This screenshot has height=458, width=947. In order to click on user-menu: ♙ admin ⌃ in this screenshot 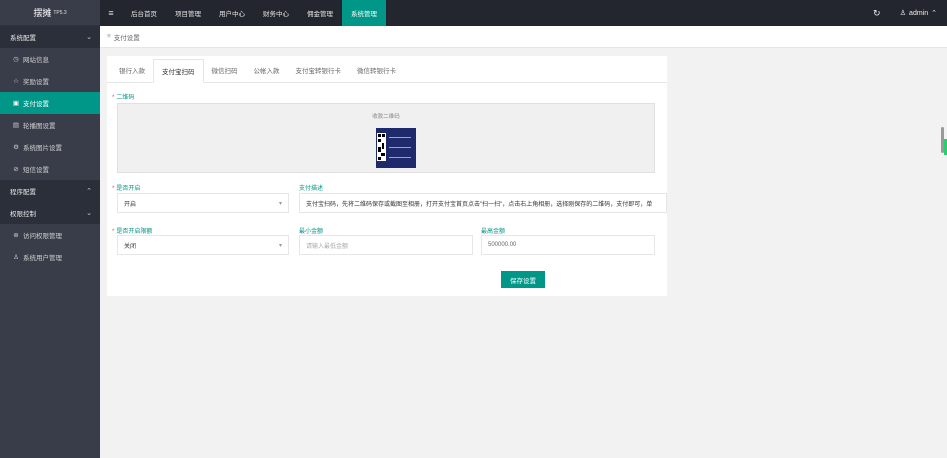, I will do `click(919, 13)`.